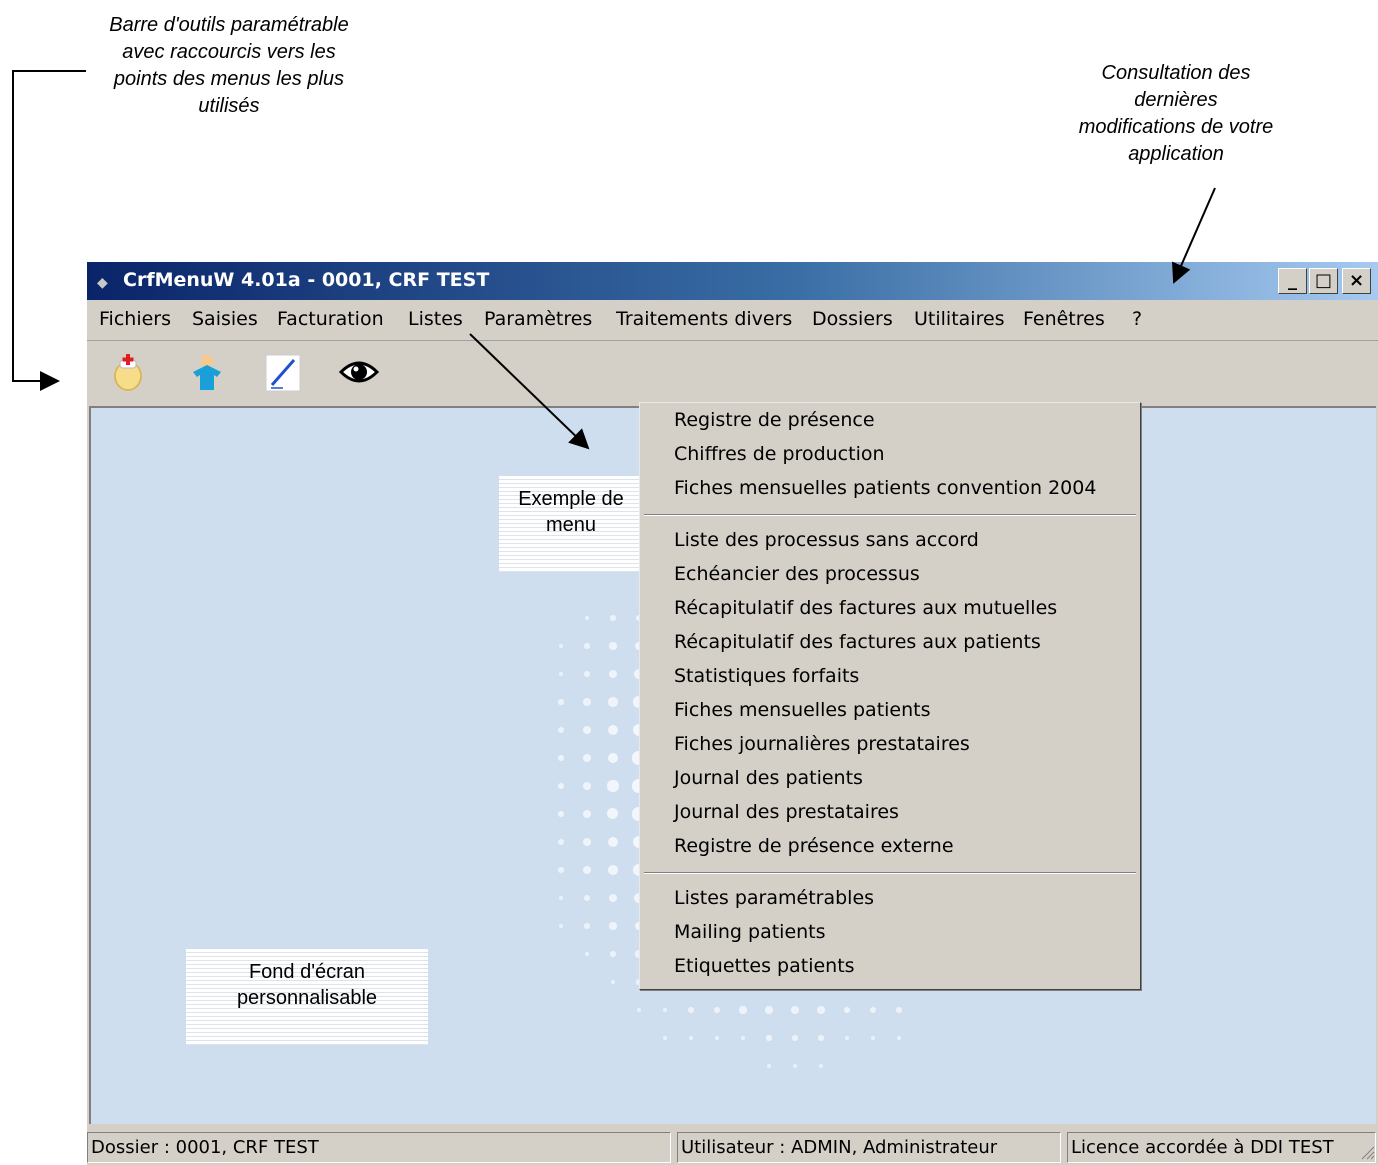  What do you see at coordinates (283, 372) in the screenshot?
I see `pen-icon` at bounding box center [283, 372].